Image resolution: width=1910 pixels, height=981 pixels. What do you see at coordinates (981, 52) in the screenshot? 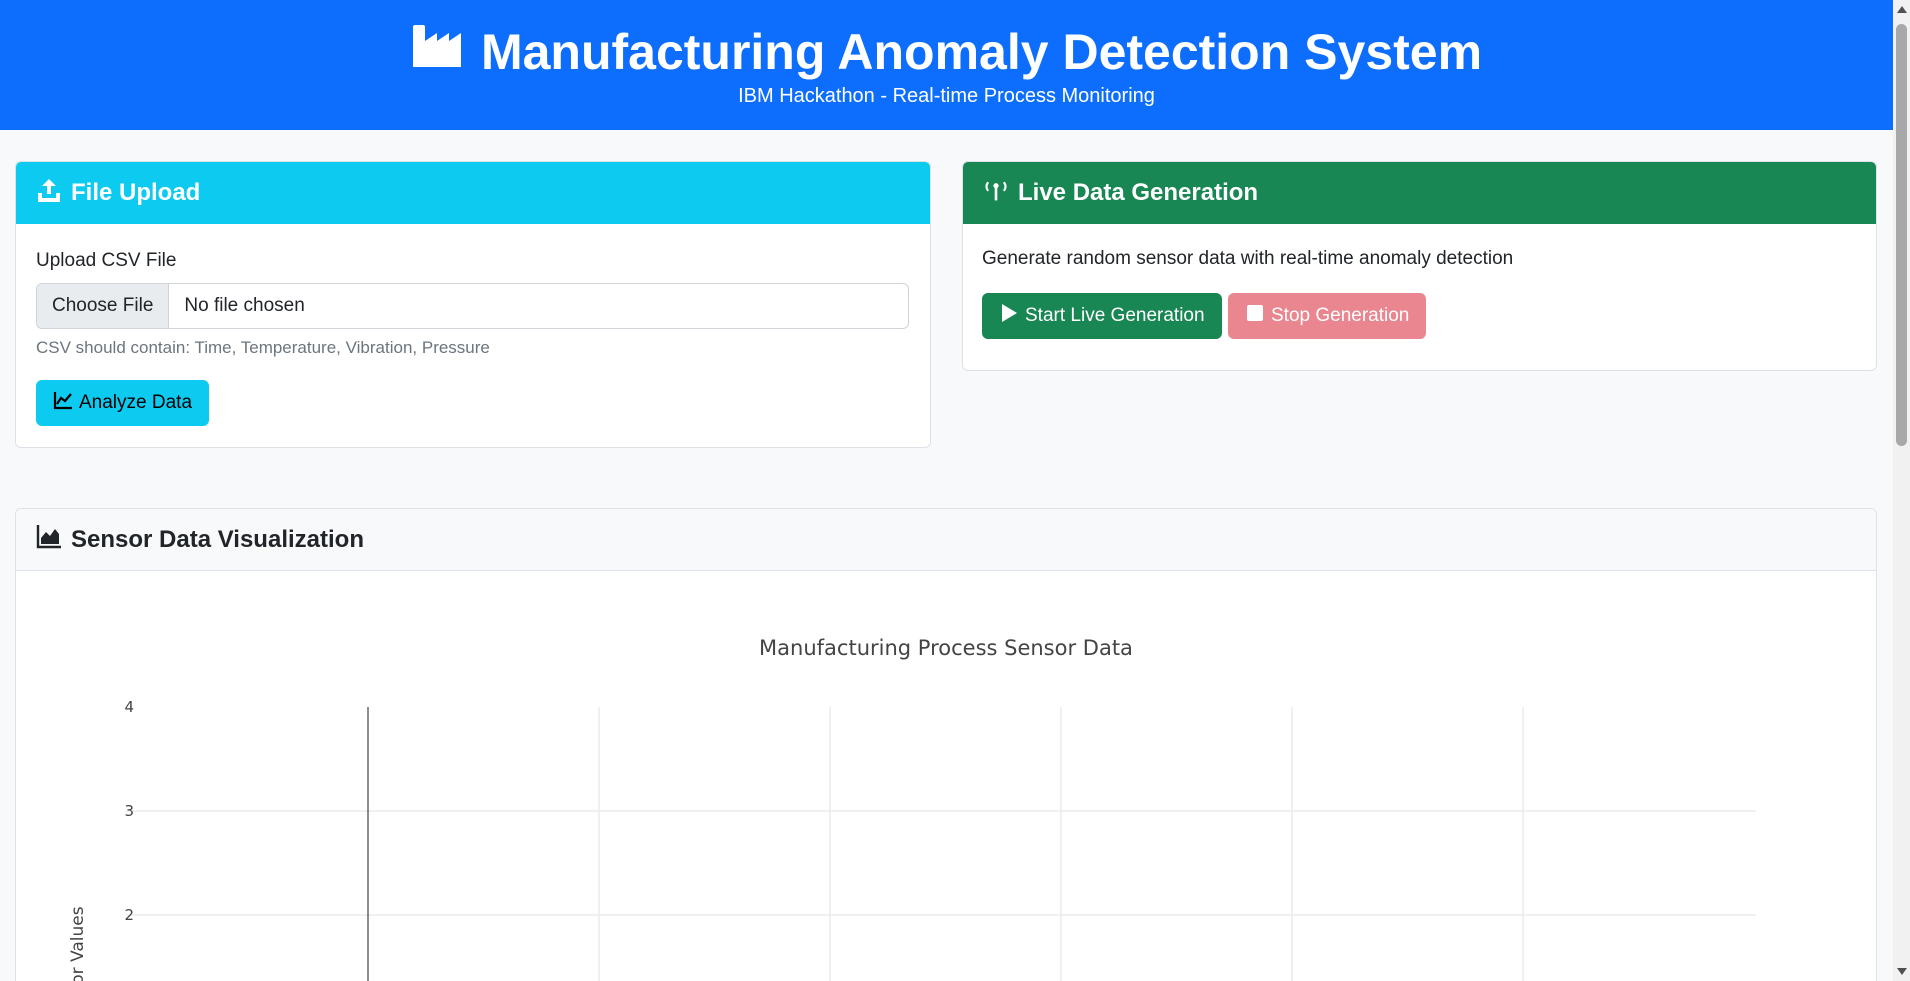
I see `app-title-text: Manufacturing Anomaly Detection System` at bounding box center [981, 52].